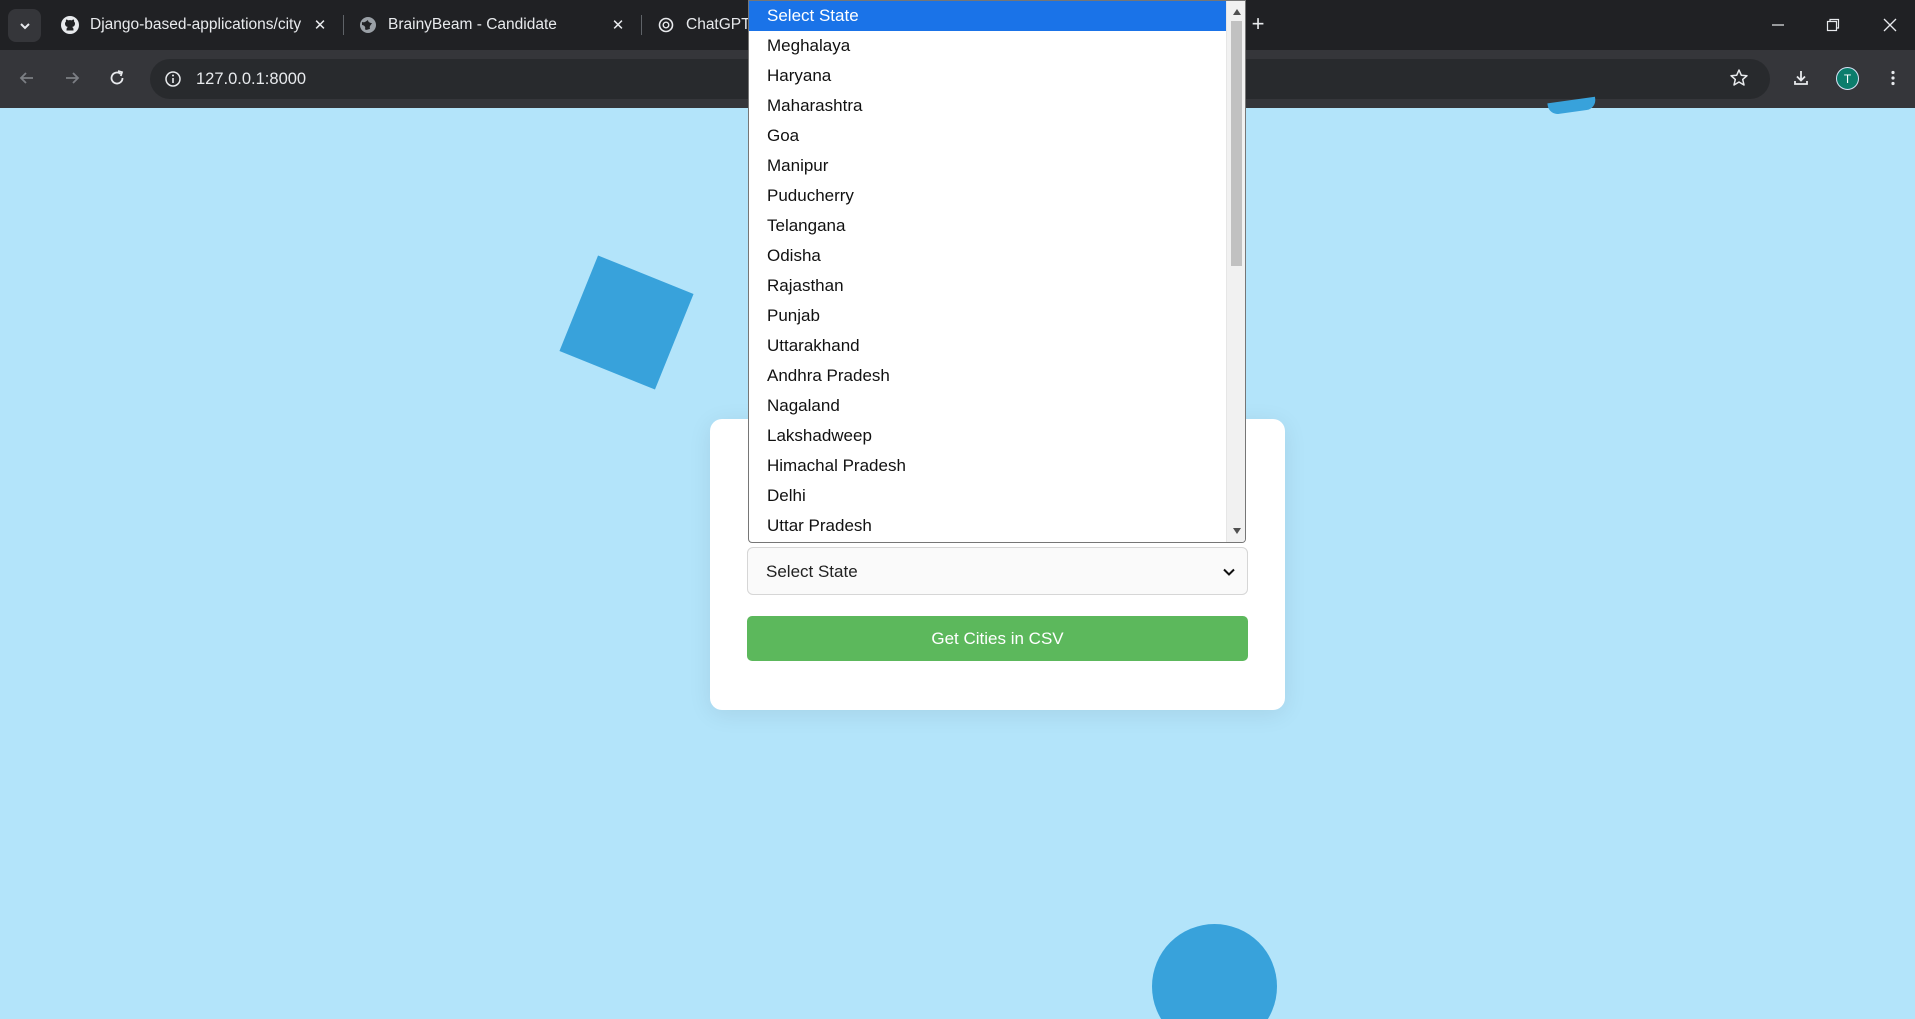 This screenshot has width=1915, height=1019. I want to click on dropdown-option: Uttar Pradesh, so click(987, 526).